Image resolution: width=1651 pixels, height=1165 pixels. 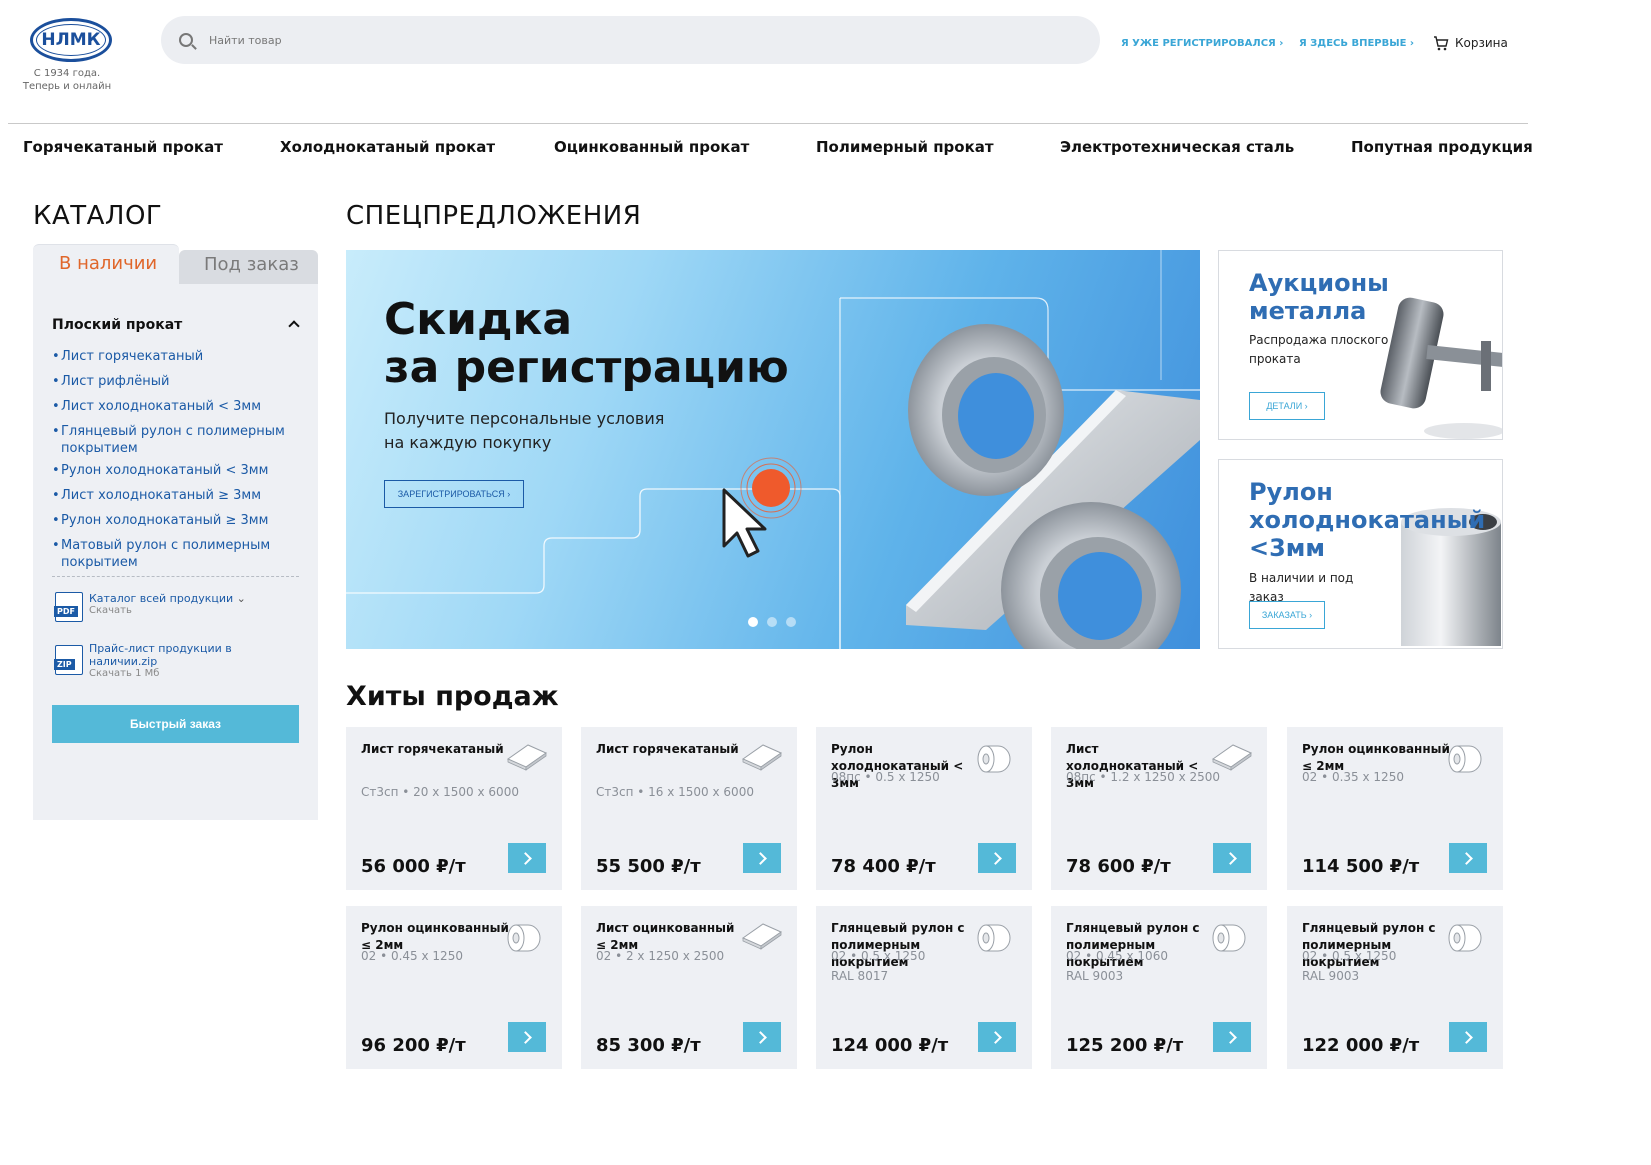 What do you see at coordinates (1442, 147) in the screenshot?
I see `nav-by-products: Попутная продукция` at bounding box center [1442, 147].